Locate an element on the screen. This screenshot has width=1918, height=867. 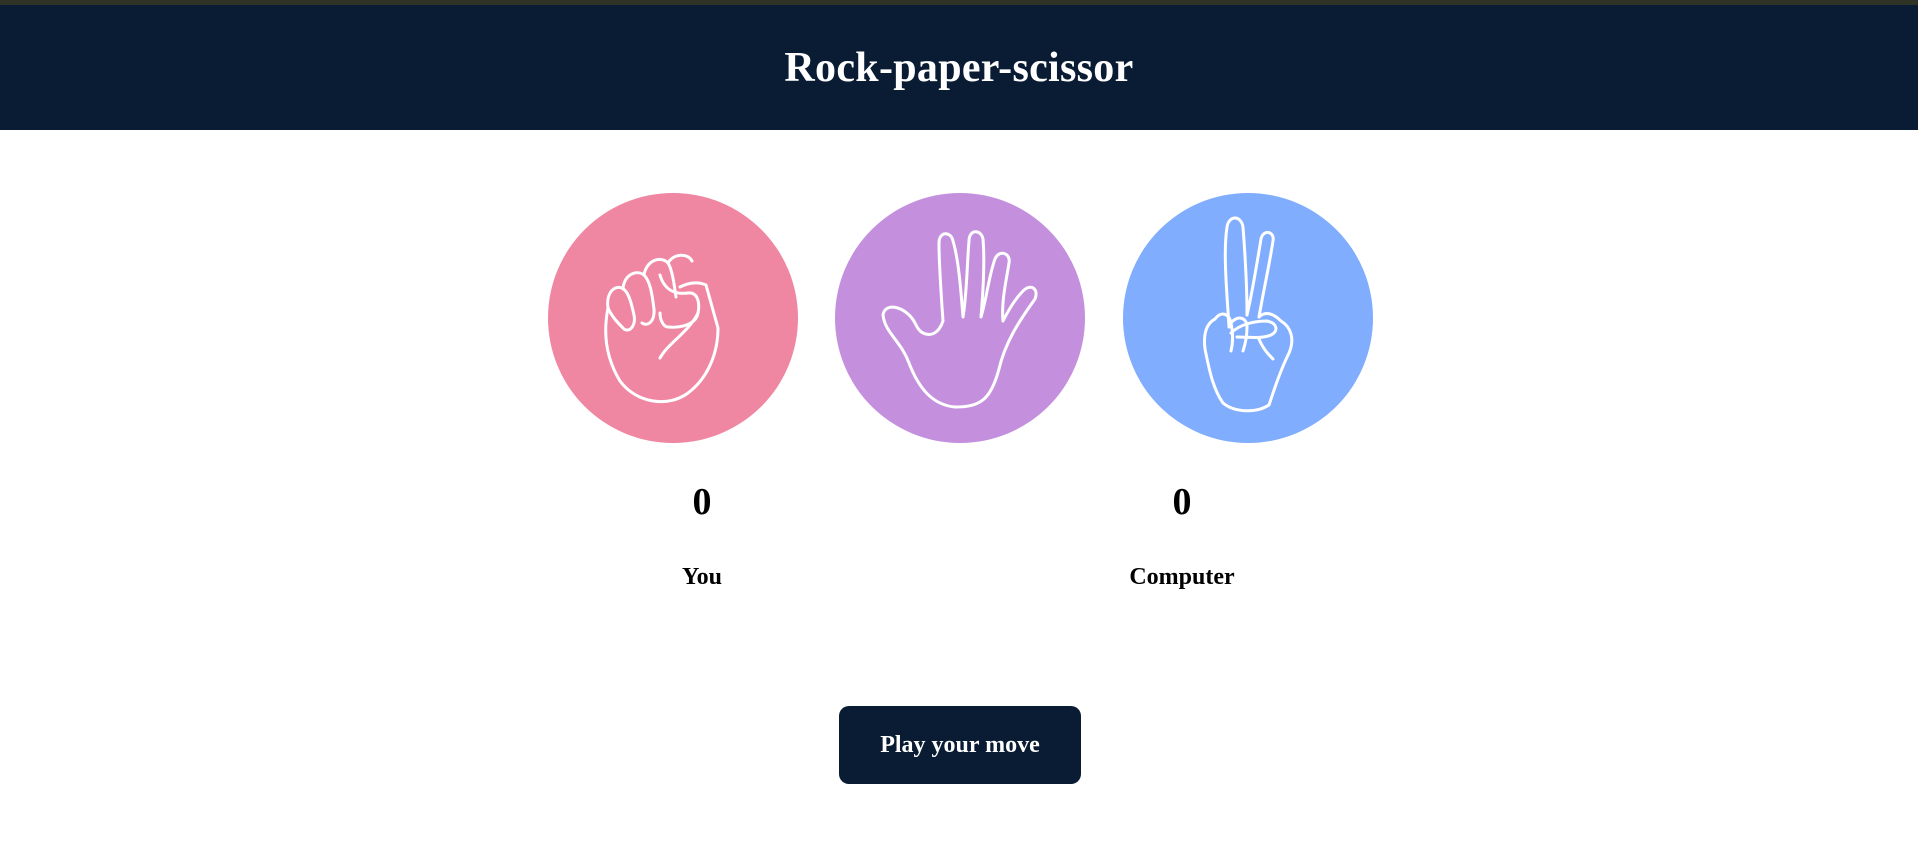
page-header: Rock-paper-scissor is located at coordinates (959, 67).